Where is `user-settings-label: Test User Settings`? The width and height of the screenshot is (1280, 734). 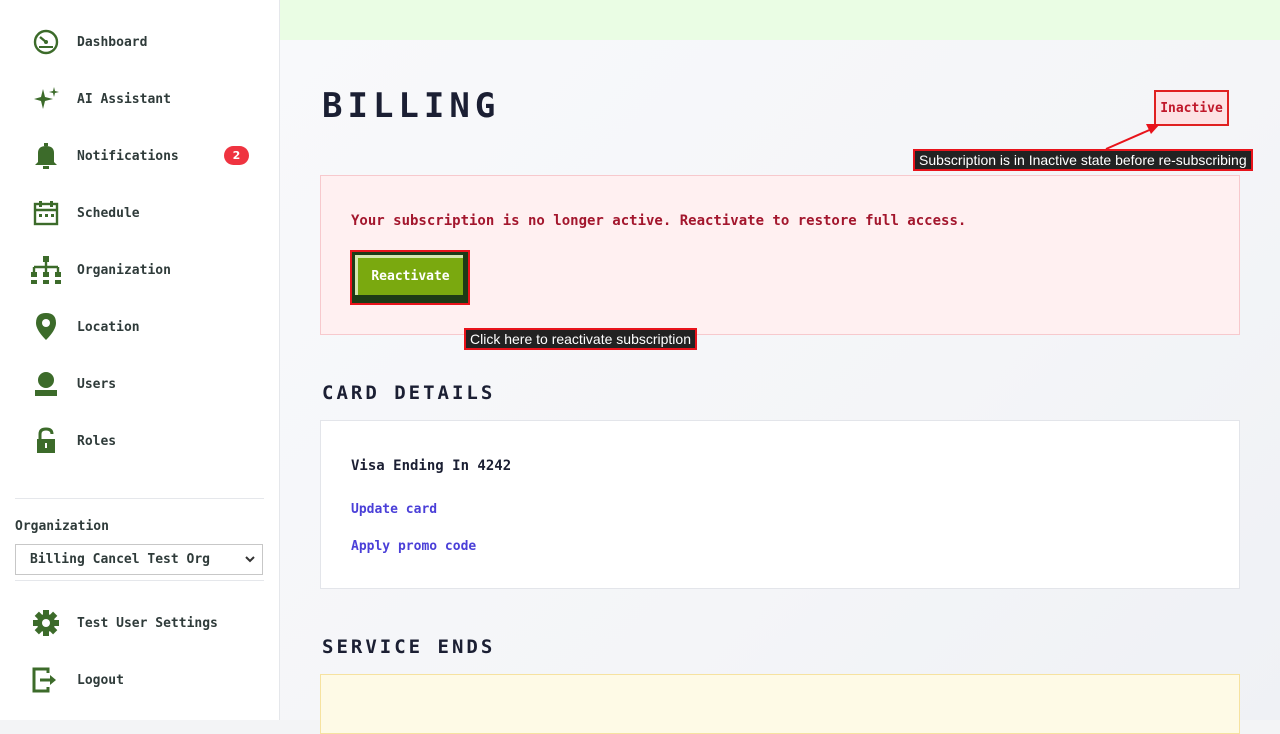
user-settings-label: Test User Settings is located at coordinates (147, 623).